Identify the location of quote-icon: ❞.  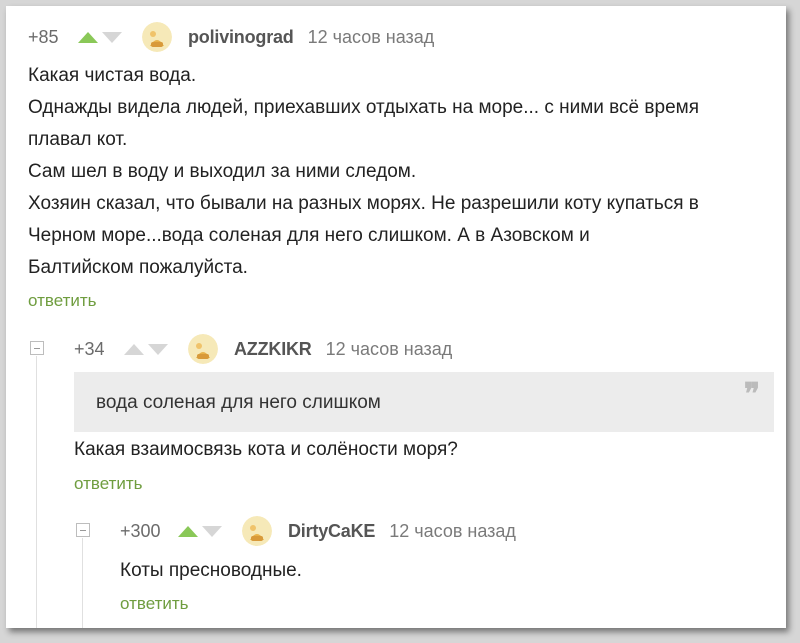
(751, 394).